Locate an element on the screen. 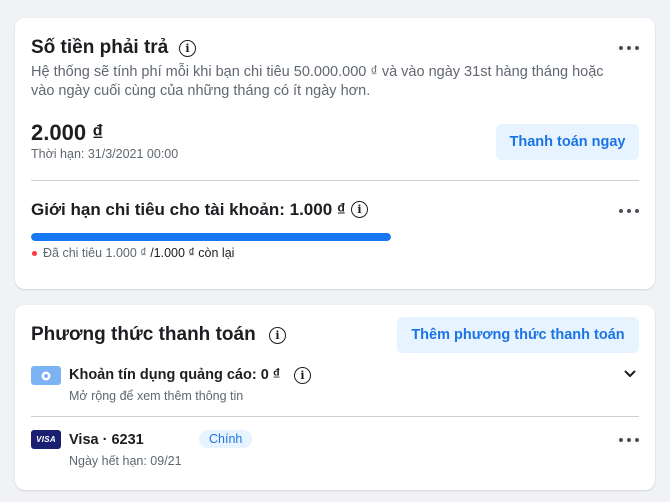 The height and width of the screenshot is (502, 670). due-date: Thời hạn: 31/3/2021 00:00 is located at coordinates (105, 154).